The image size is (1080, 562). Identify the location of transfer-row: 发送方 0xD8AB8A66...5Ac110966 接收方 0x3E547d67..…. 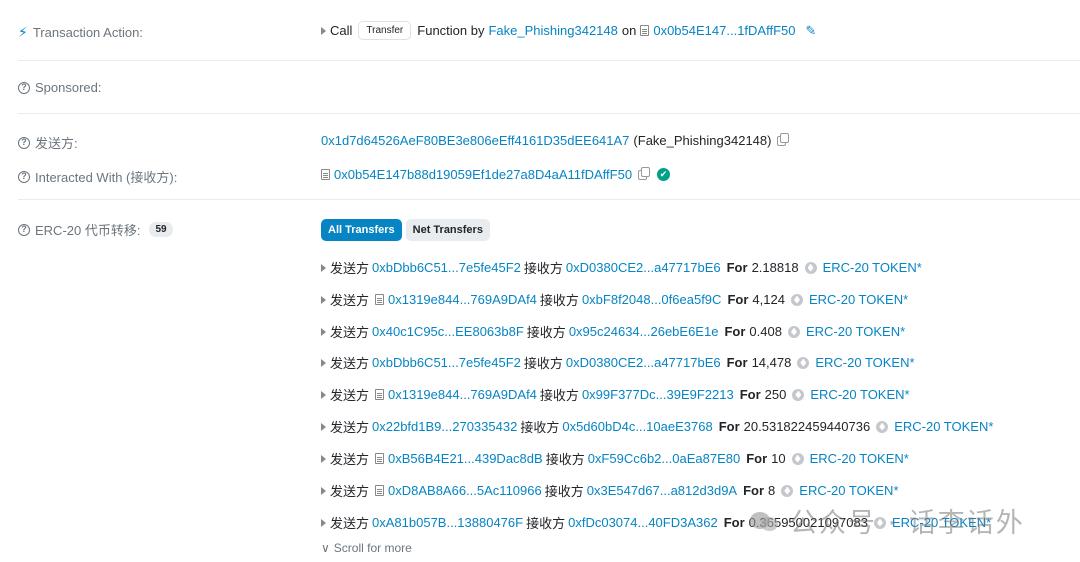
(610, 490).